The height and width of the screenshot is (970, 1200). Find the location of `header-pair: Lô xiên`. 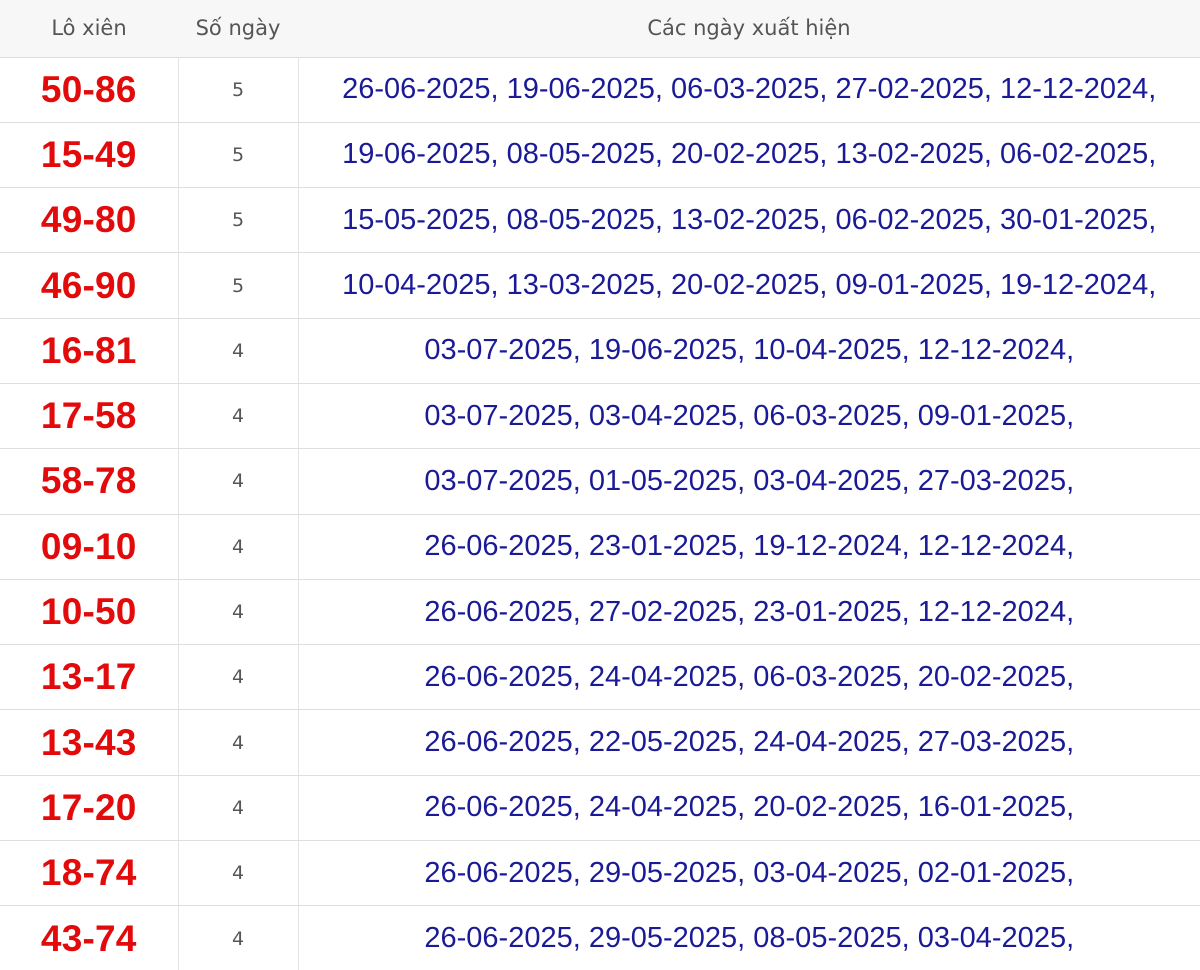

header-pair: Lô xiên is located at coordinates (89, 29).